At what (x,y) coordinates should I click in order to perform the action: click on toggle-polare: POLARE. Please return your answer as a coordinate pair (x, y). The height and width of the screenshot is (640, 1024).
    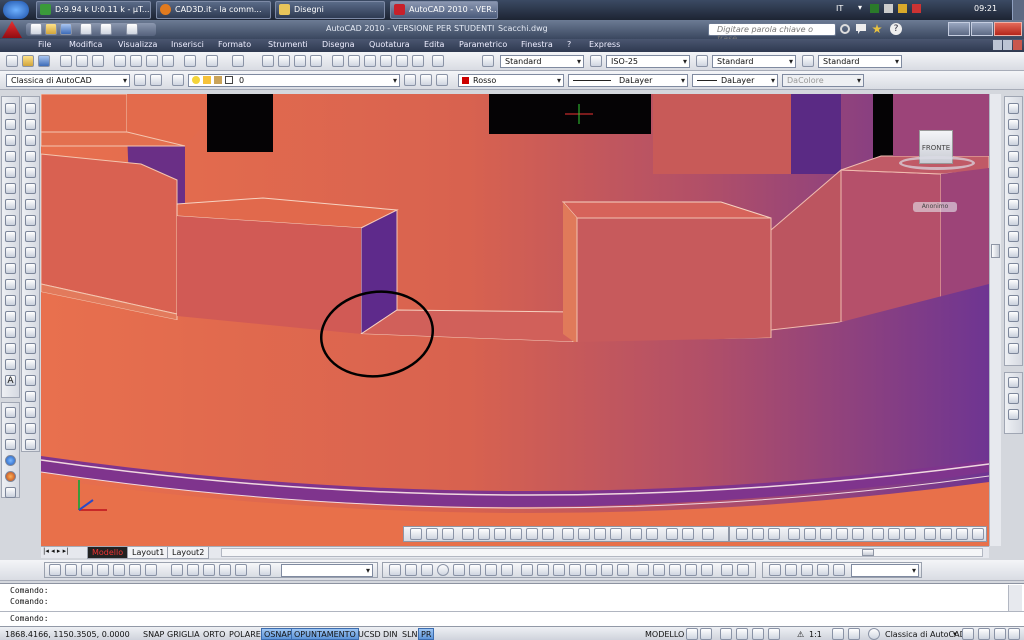
    Looking at the image, I should click on (245, 634).